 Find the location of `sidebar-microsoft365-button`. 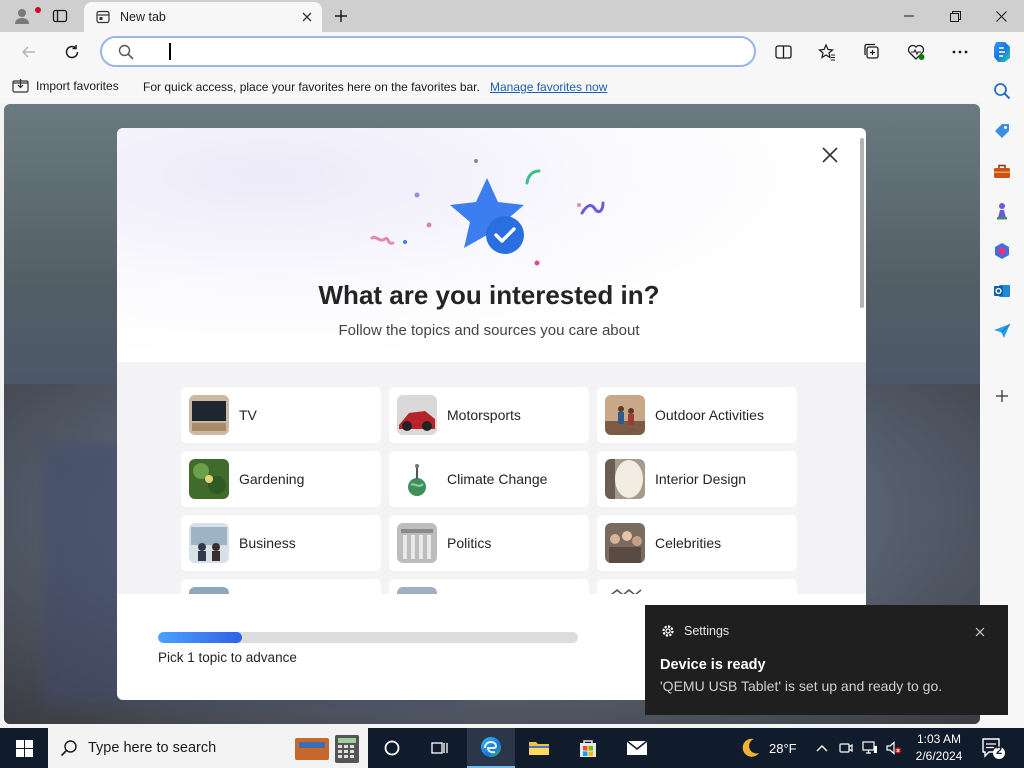

sidebar-microsoft365-button is located at coordinates (1002, 251).